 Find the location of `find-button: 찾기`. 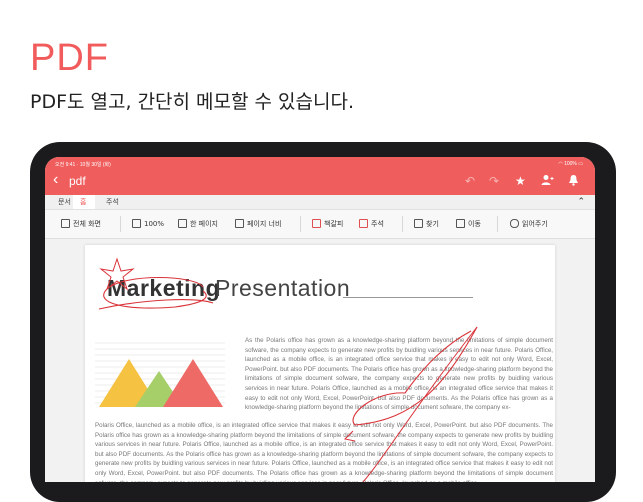

find-button: 찾기 is located at coordinates (426, 224).